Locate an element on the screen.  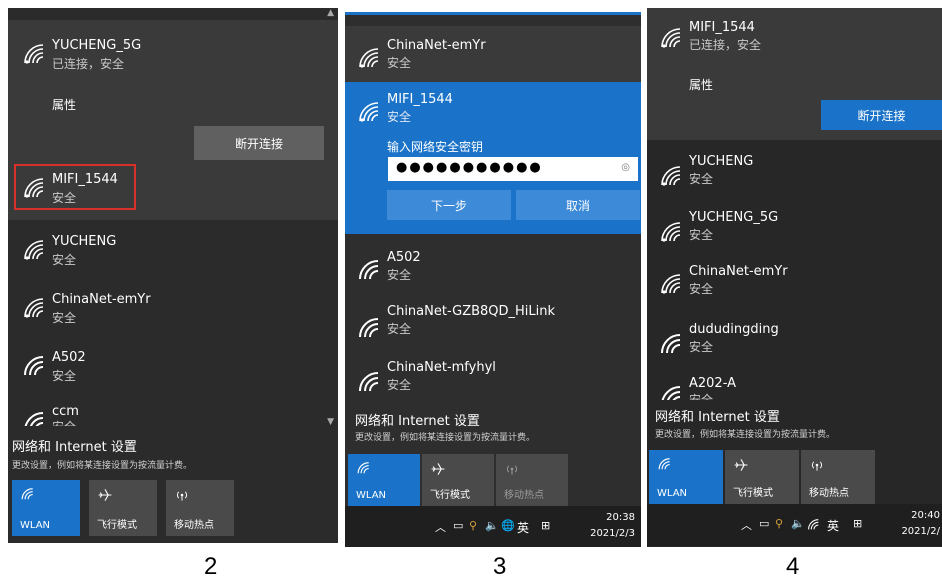
scroll-down-arrow-icon: ▼ is located at coordinates (330, 422).